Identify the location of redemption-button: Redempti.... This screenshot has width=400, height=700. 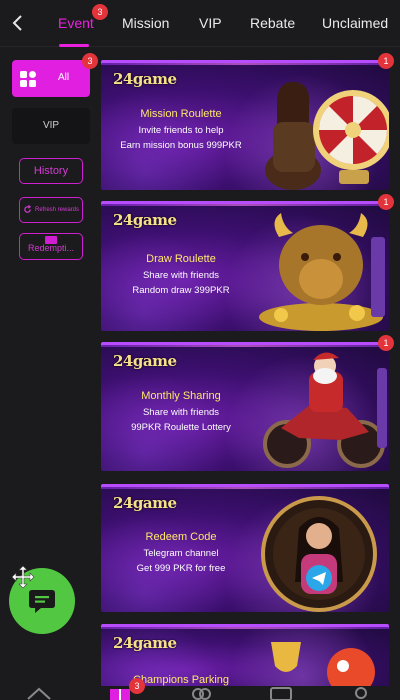
(51, 246).